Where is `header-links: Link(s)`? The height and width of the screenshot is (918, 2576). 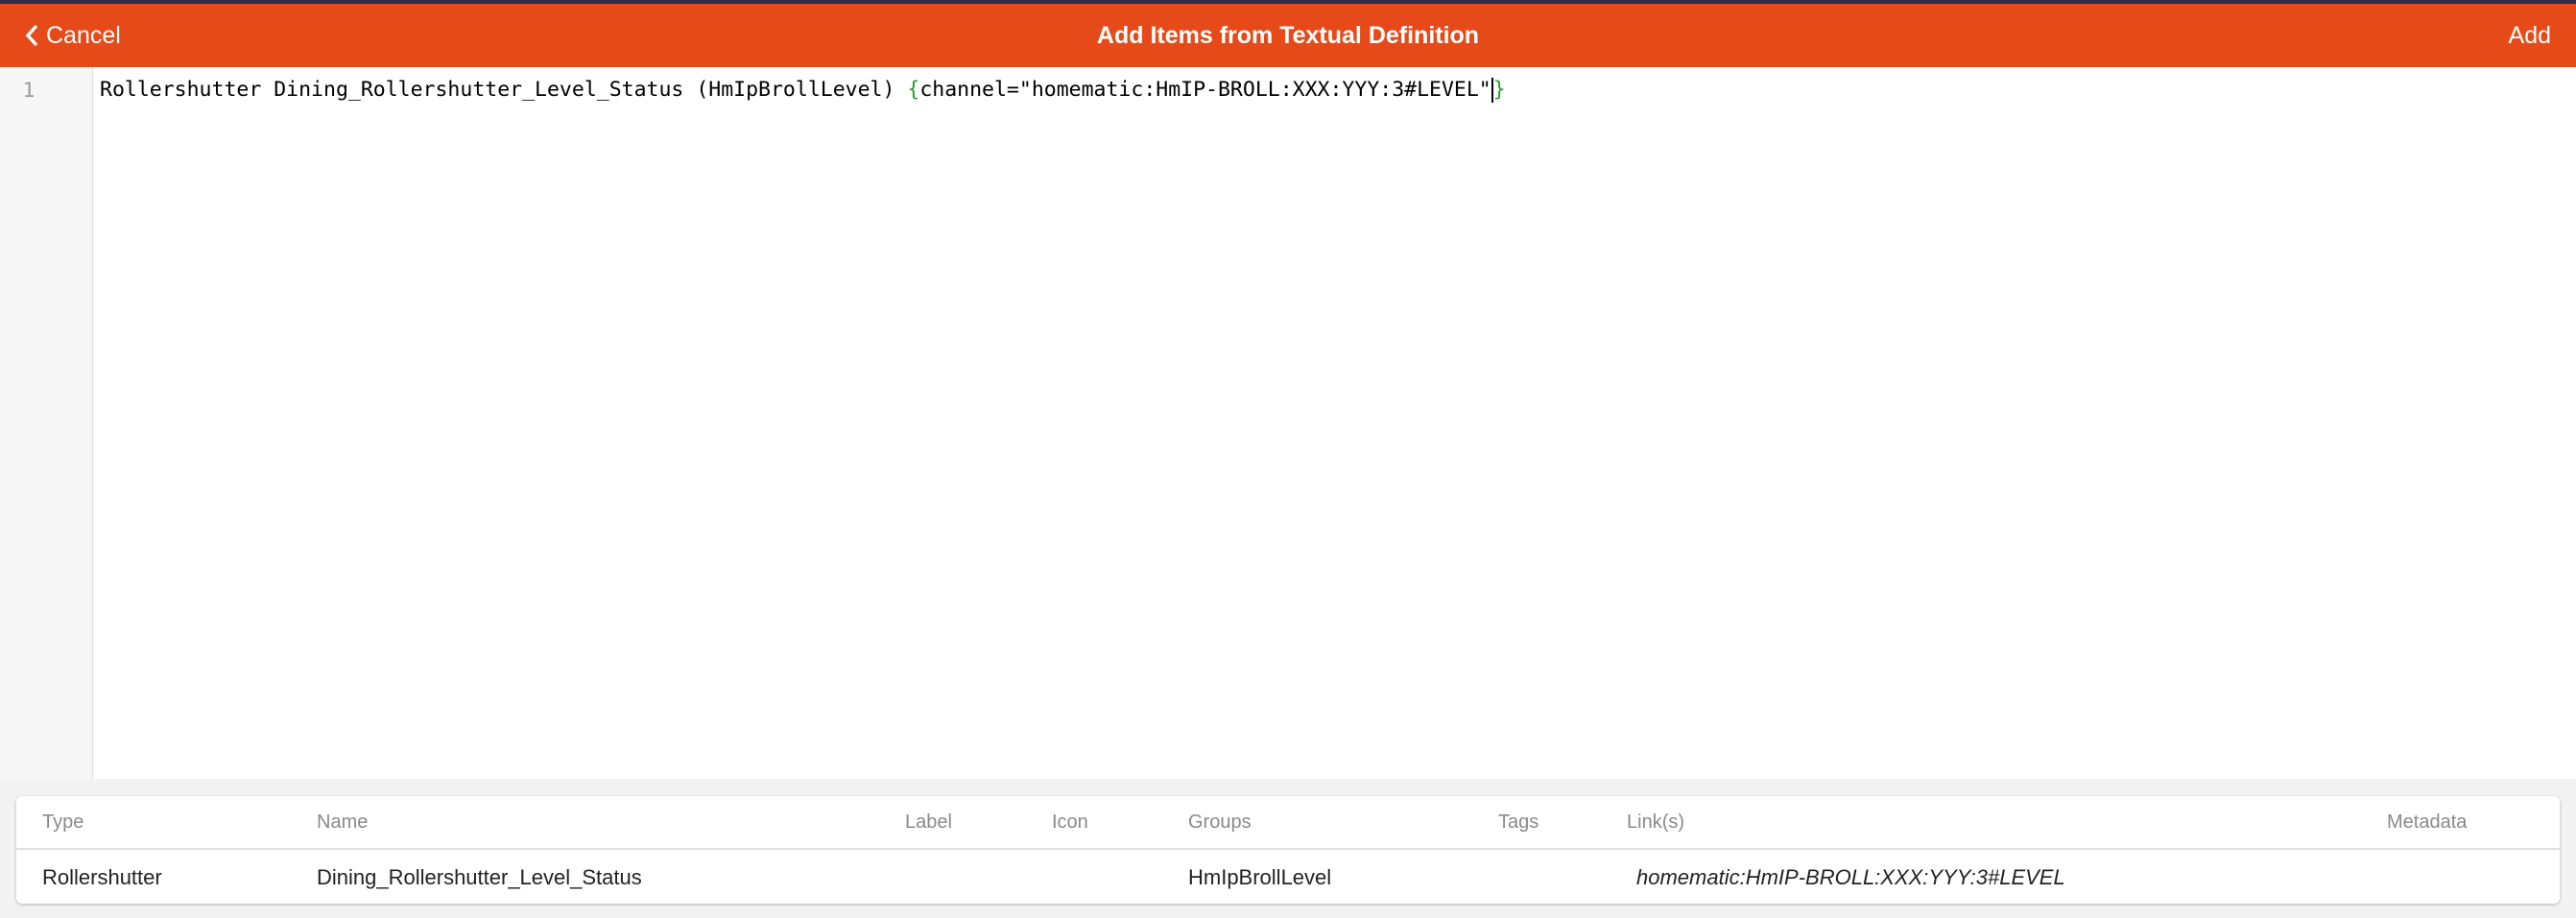
header-links: Link(s) is located at coordinates (1656, 822).